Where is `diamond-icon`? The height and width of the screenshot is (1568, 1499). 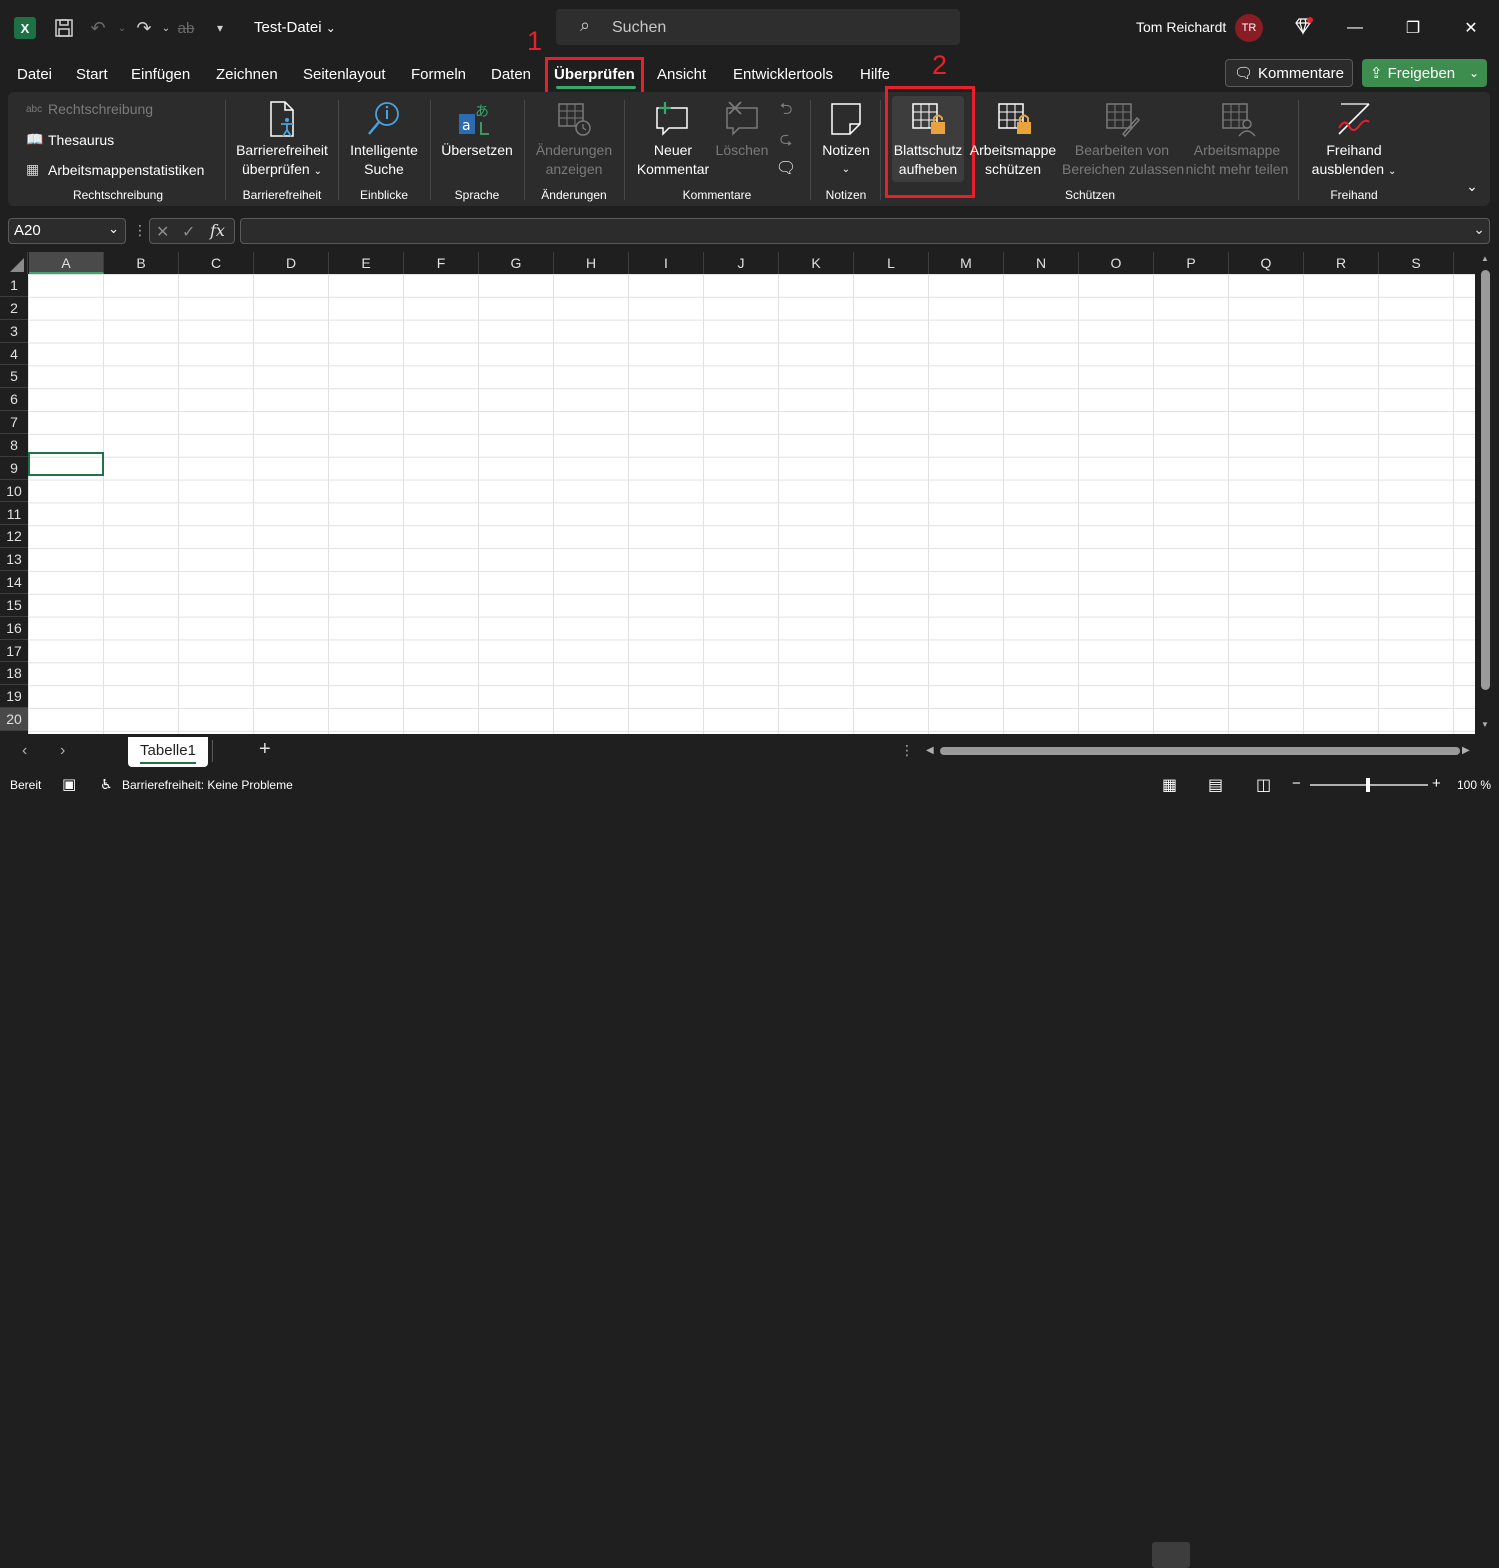
diamond-icon is located at coordinates (1303, 26).